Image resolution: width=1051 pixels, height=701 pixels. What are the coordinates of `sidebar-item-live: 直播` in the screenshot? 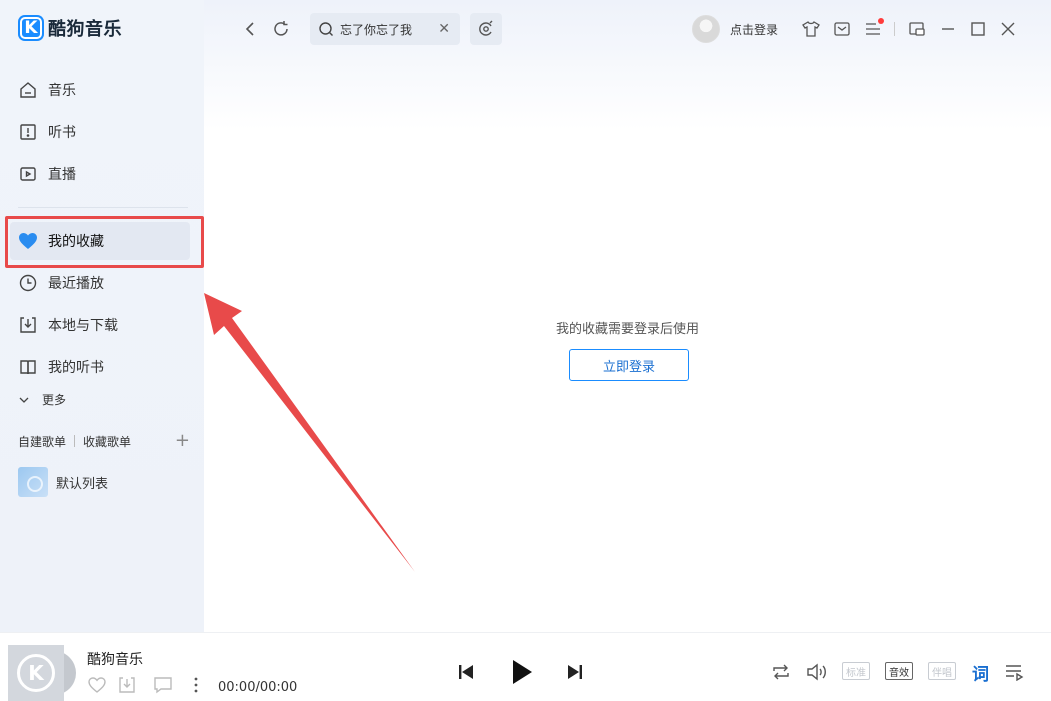 It's located at (100, 174).